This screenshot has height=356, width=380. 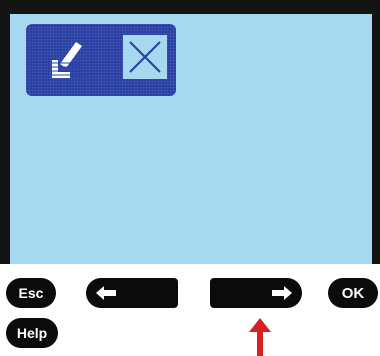 I want to click on ok-button-label: OK, so click(x=353, y=293).